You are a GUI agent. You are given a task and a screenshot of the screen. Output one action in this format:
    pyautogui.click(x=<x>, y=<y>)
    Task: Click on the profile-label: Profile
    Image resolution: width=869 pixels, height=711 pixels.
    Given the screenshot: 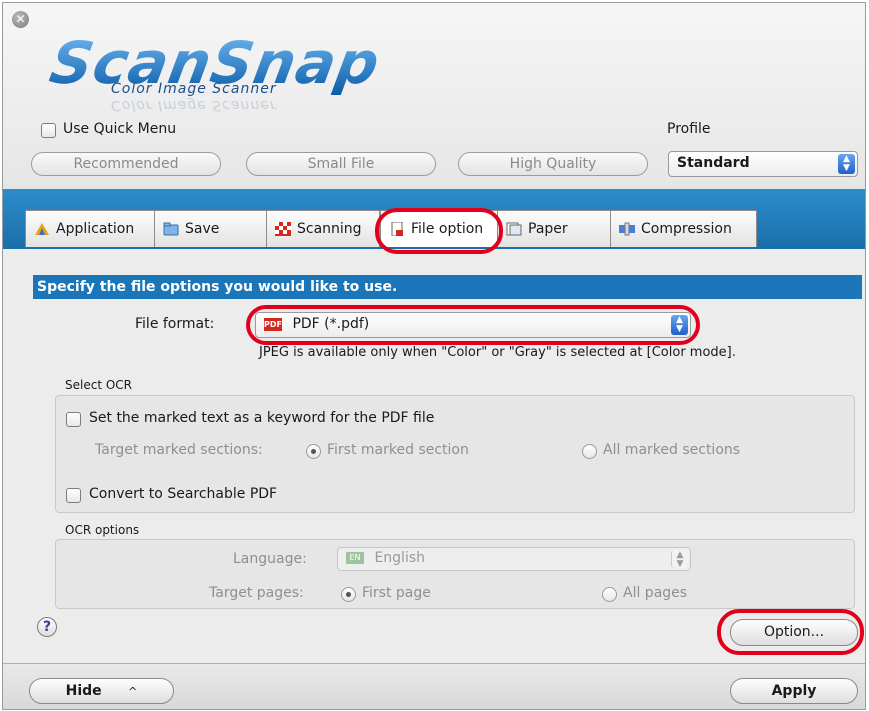 What is the action you would take?
    pyautogui.click(x=689, y=129)
    